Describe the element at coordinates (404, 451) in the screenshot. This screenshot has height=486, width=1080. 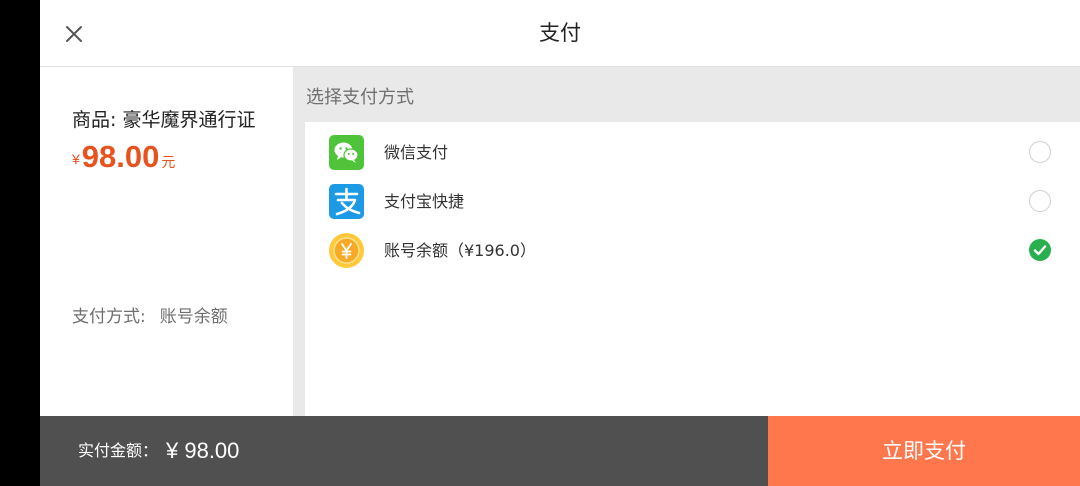
I see `total-bar: 实付金额： ¥ 98.00` at that location.